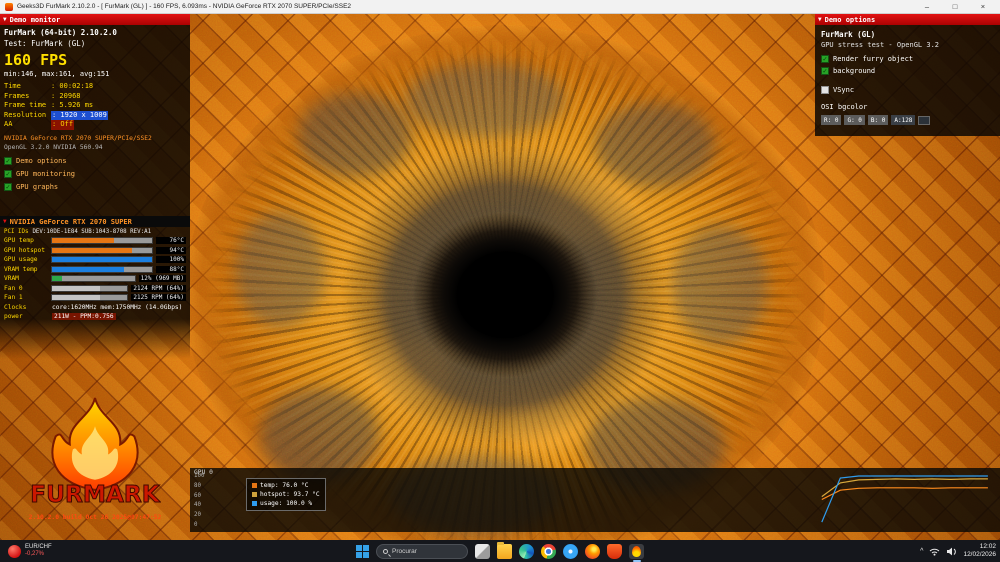 This screenshot has width=1000, height=562. I want to click on close-button: ×, so click(983, 6).